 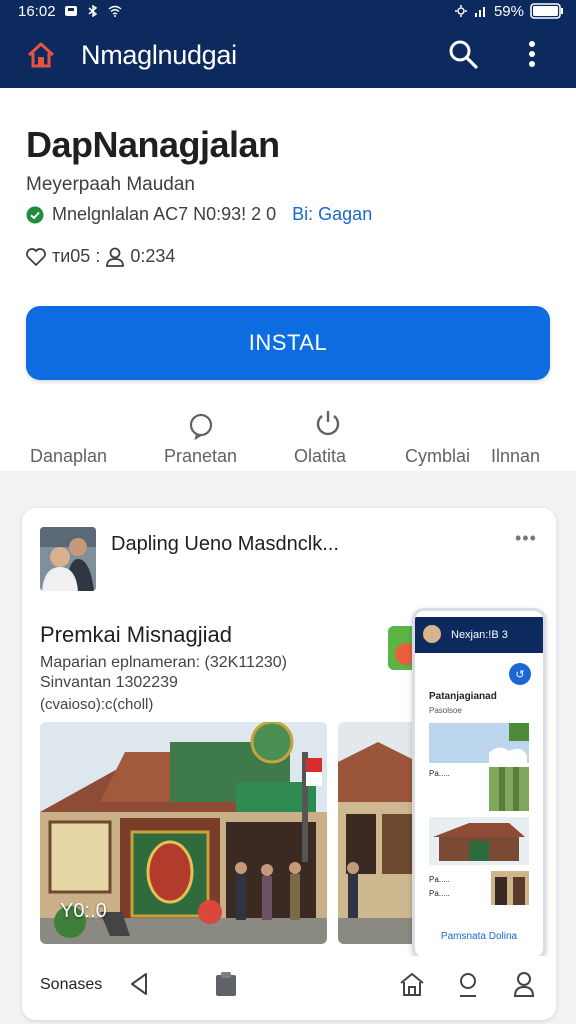 What do you see at coordinates (92, 11) in the screenshot?
I see `bluetooth-icon` at bounding box center [92, 11].